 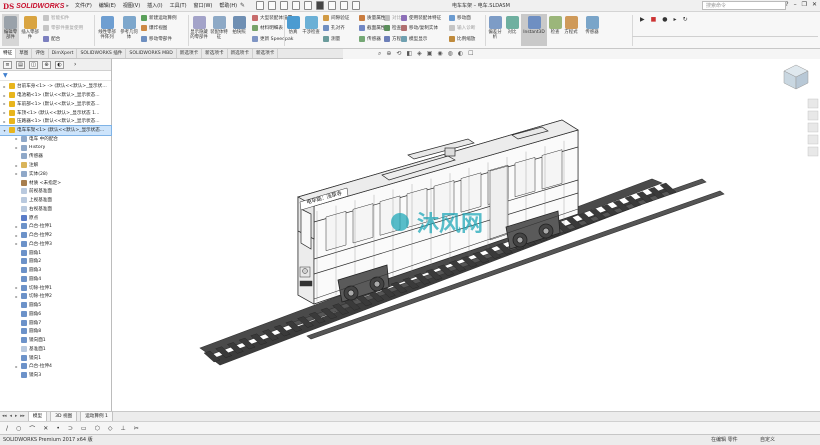 What do you see at coordinates (55, 252) in the screenshot?
I see `tree-node: 圆角1` at bounding box center [55, 252].